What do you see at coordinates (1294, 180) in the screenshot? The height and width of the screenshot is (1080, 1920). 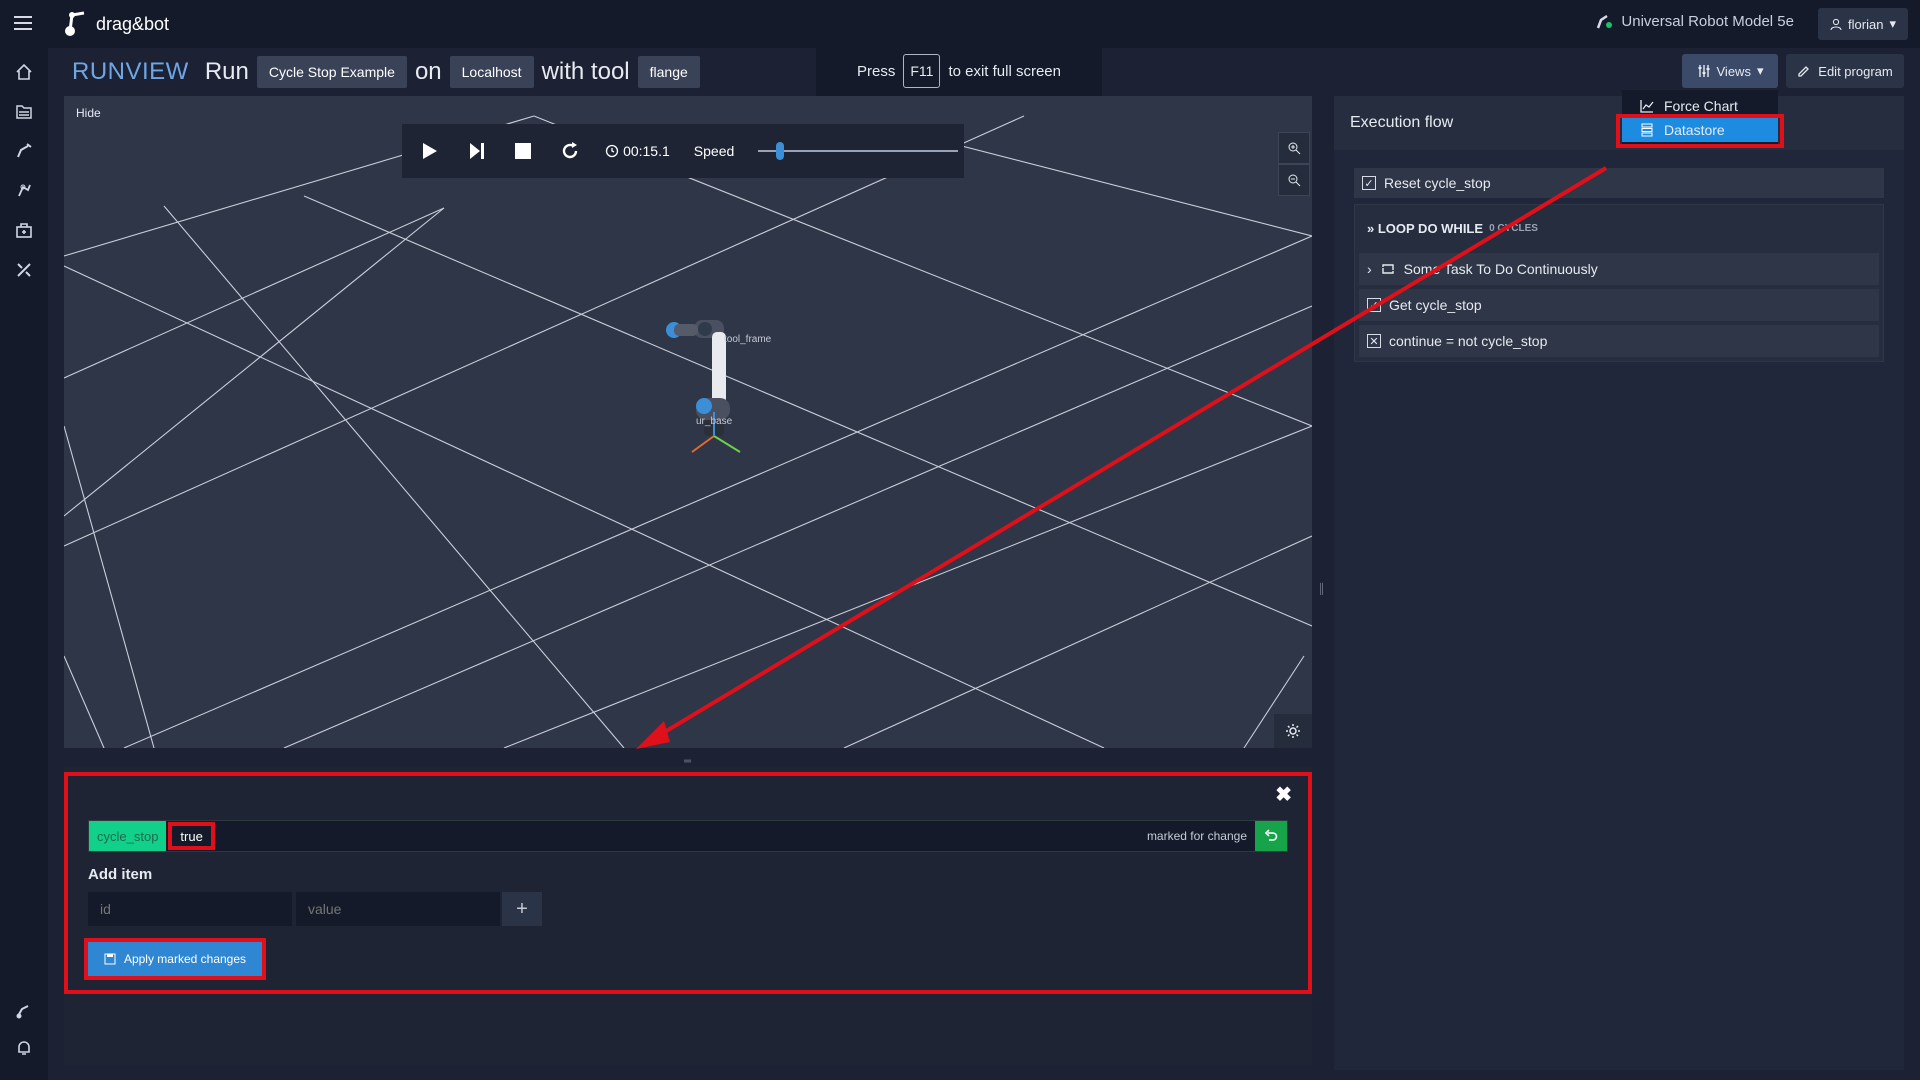 I see `zoom-out-icon` at bounding box center [1294, 180].